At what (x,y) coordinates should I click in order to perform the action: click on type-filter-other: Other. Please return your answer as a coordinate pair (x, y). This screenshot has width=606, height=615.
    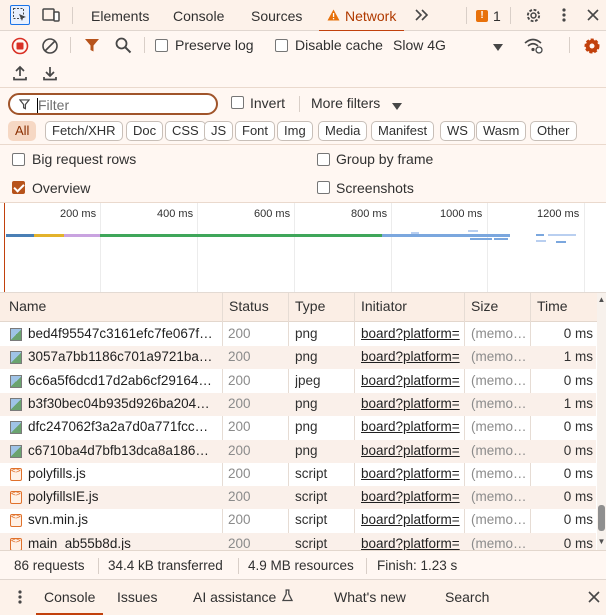
    Looking at the image, I should click on (553, 131).